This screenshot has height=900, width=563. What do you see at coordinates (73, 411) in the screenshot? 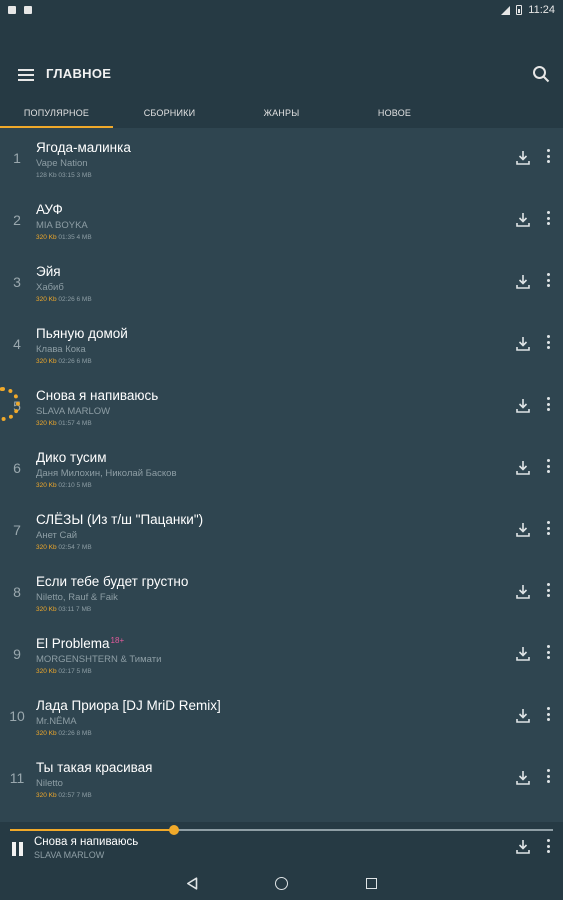
I see `track-artist: SLAVA MARLOW` at bounding box center [73, 411].